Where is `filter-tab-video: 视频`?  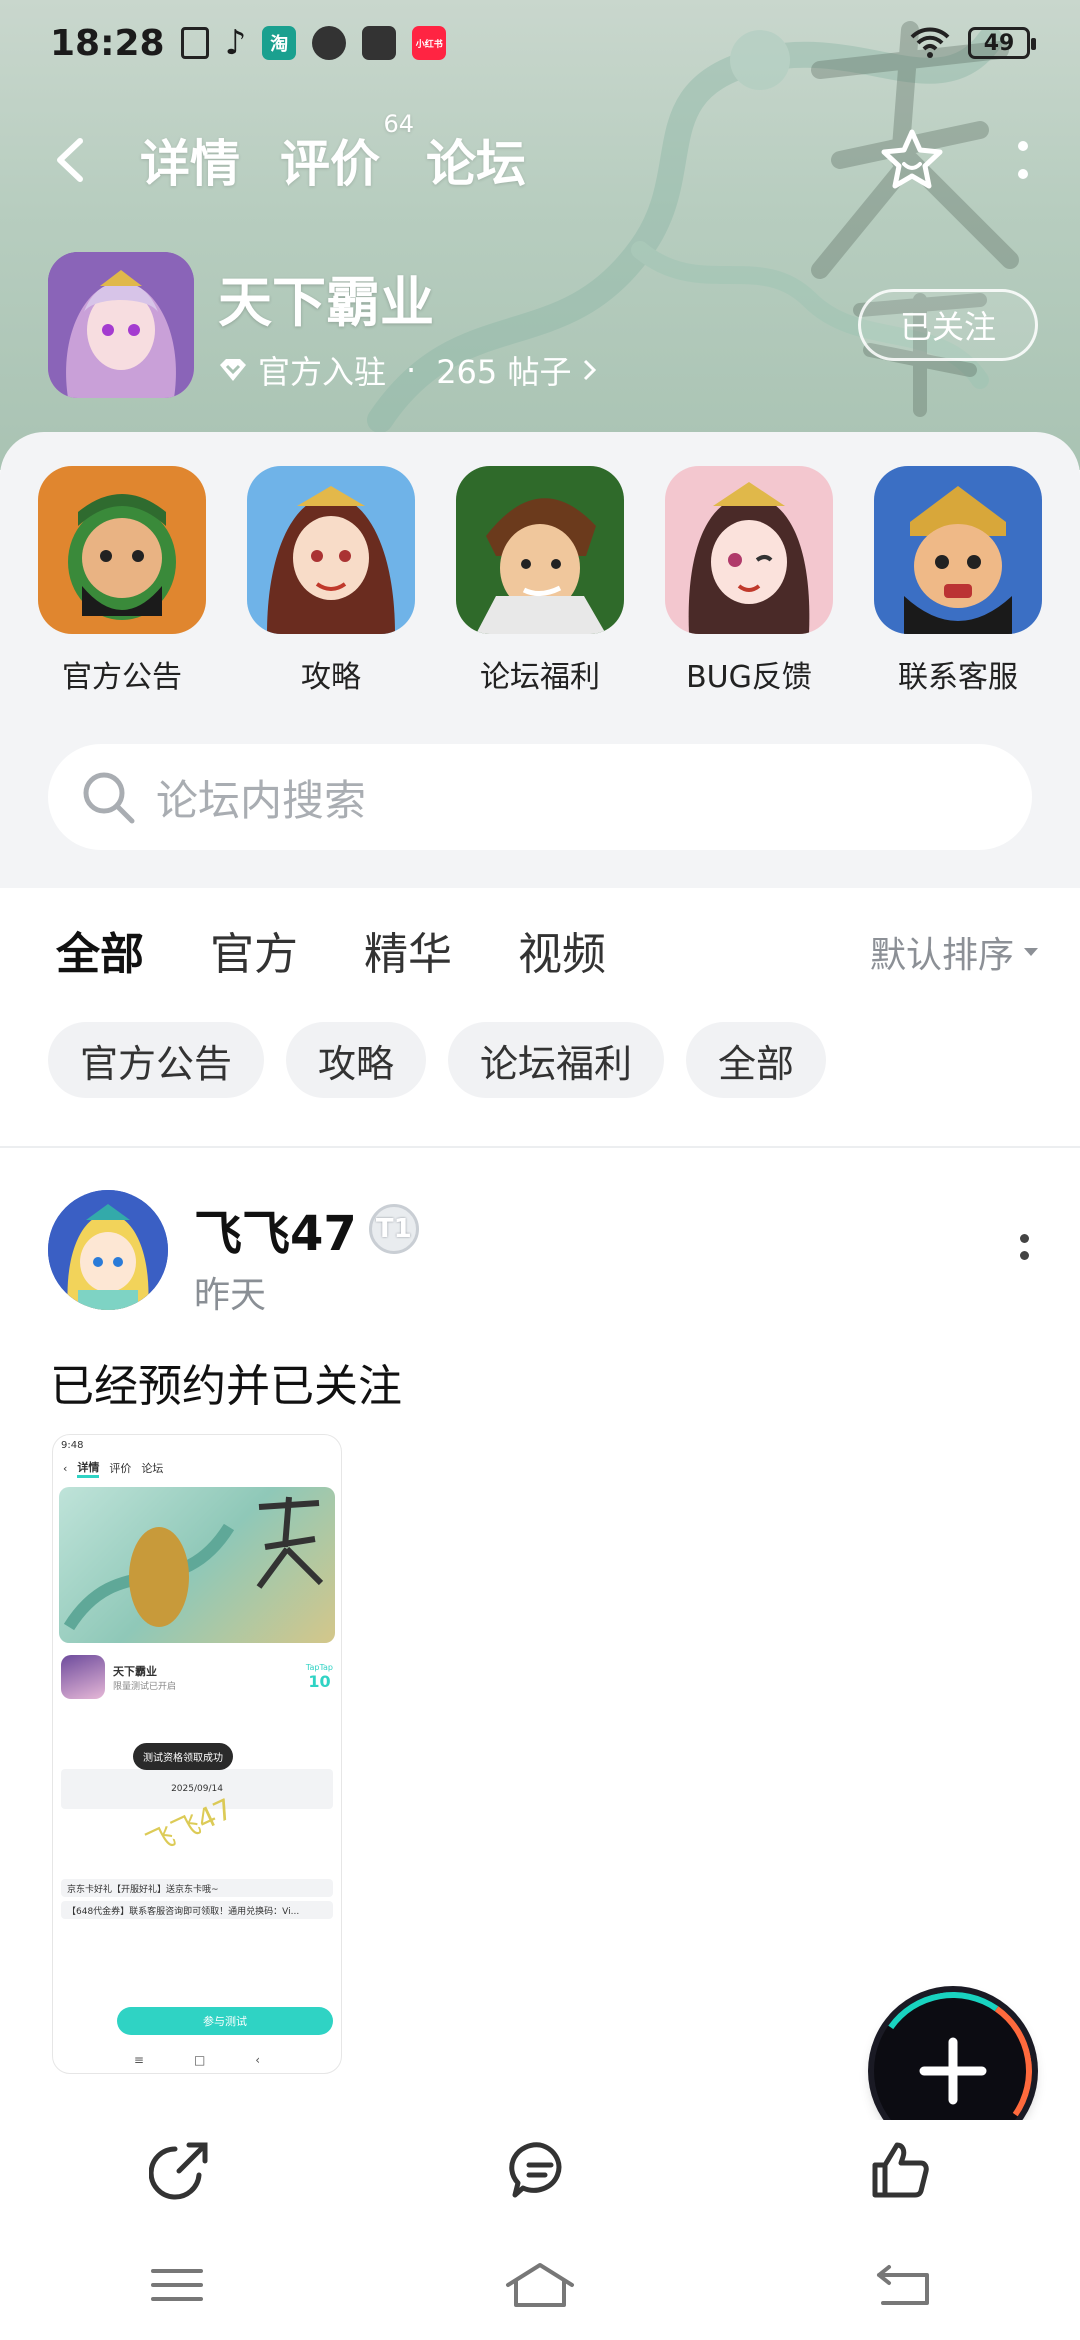
filter-tab-video: 视频 is located at coordinates (562, 950).